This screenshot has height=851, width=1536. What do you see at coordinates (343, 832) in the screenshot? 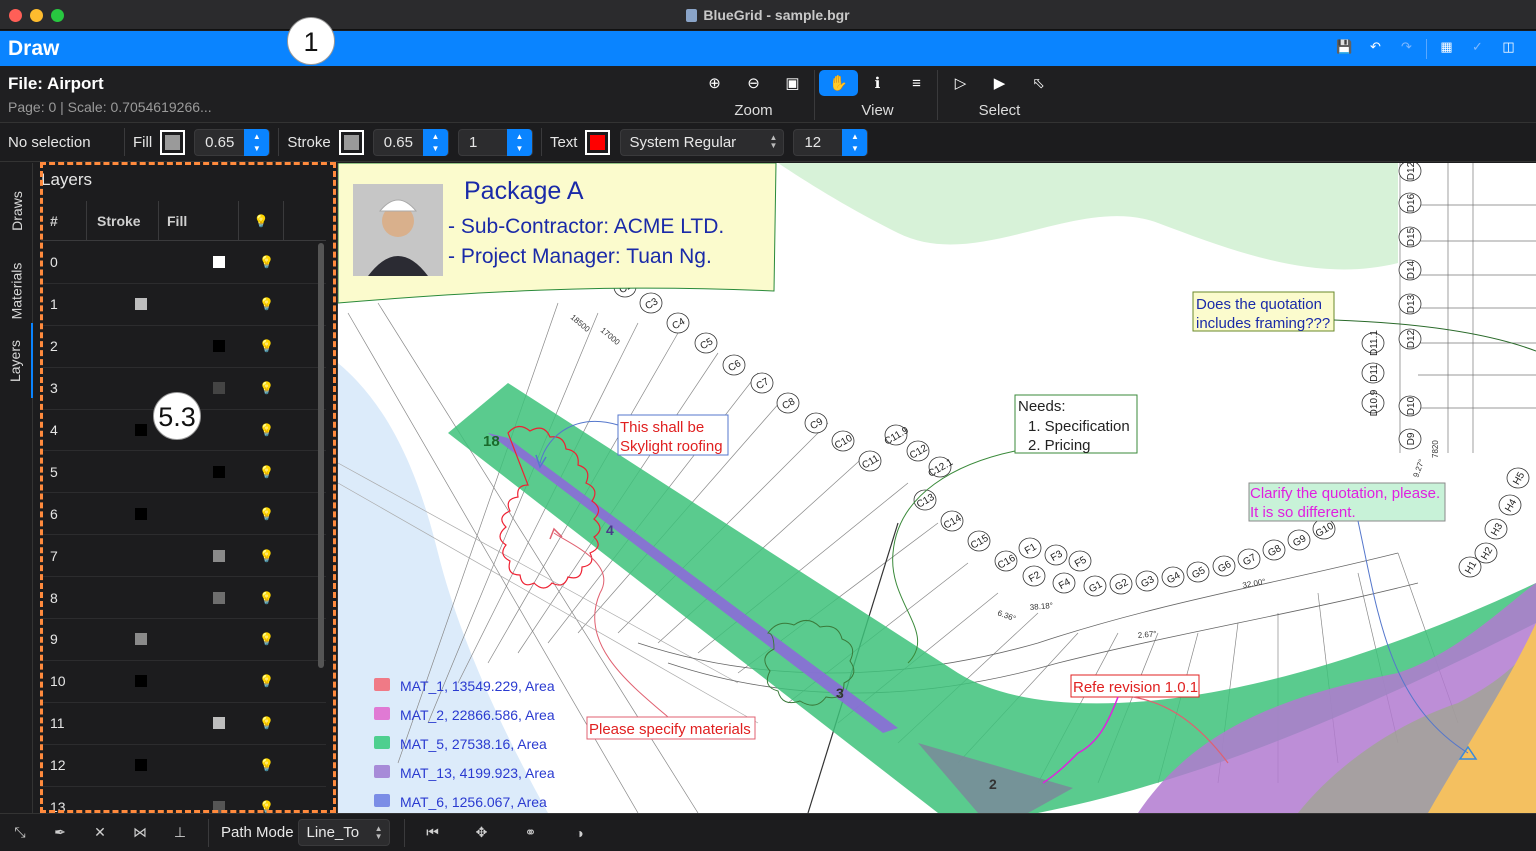
I see `path-mode-select: Line_To ▲ ▼` at bounding box center [343, 832].